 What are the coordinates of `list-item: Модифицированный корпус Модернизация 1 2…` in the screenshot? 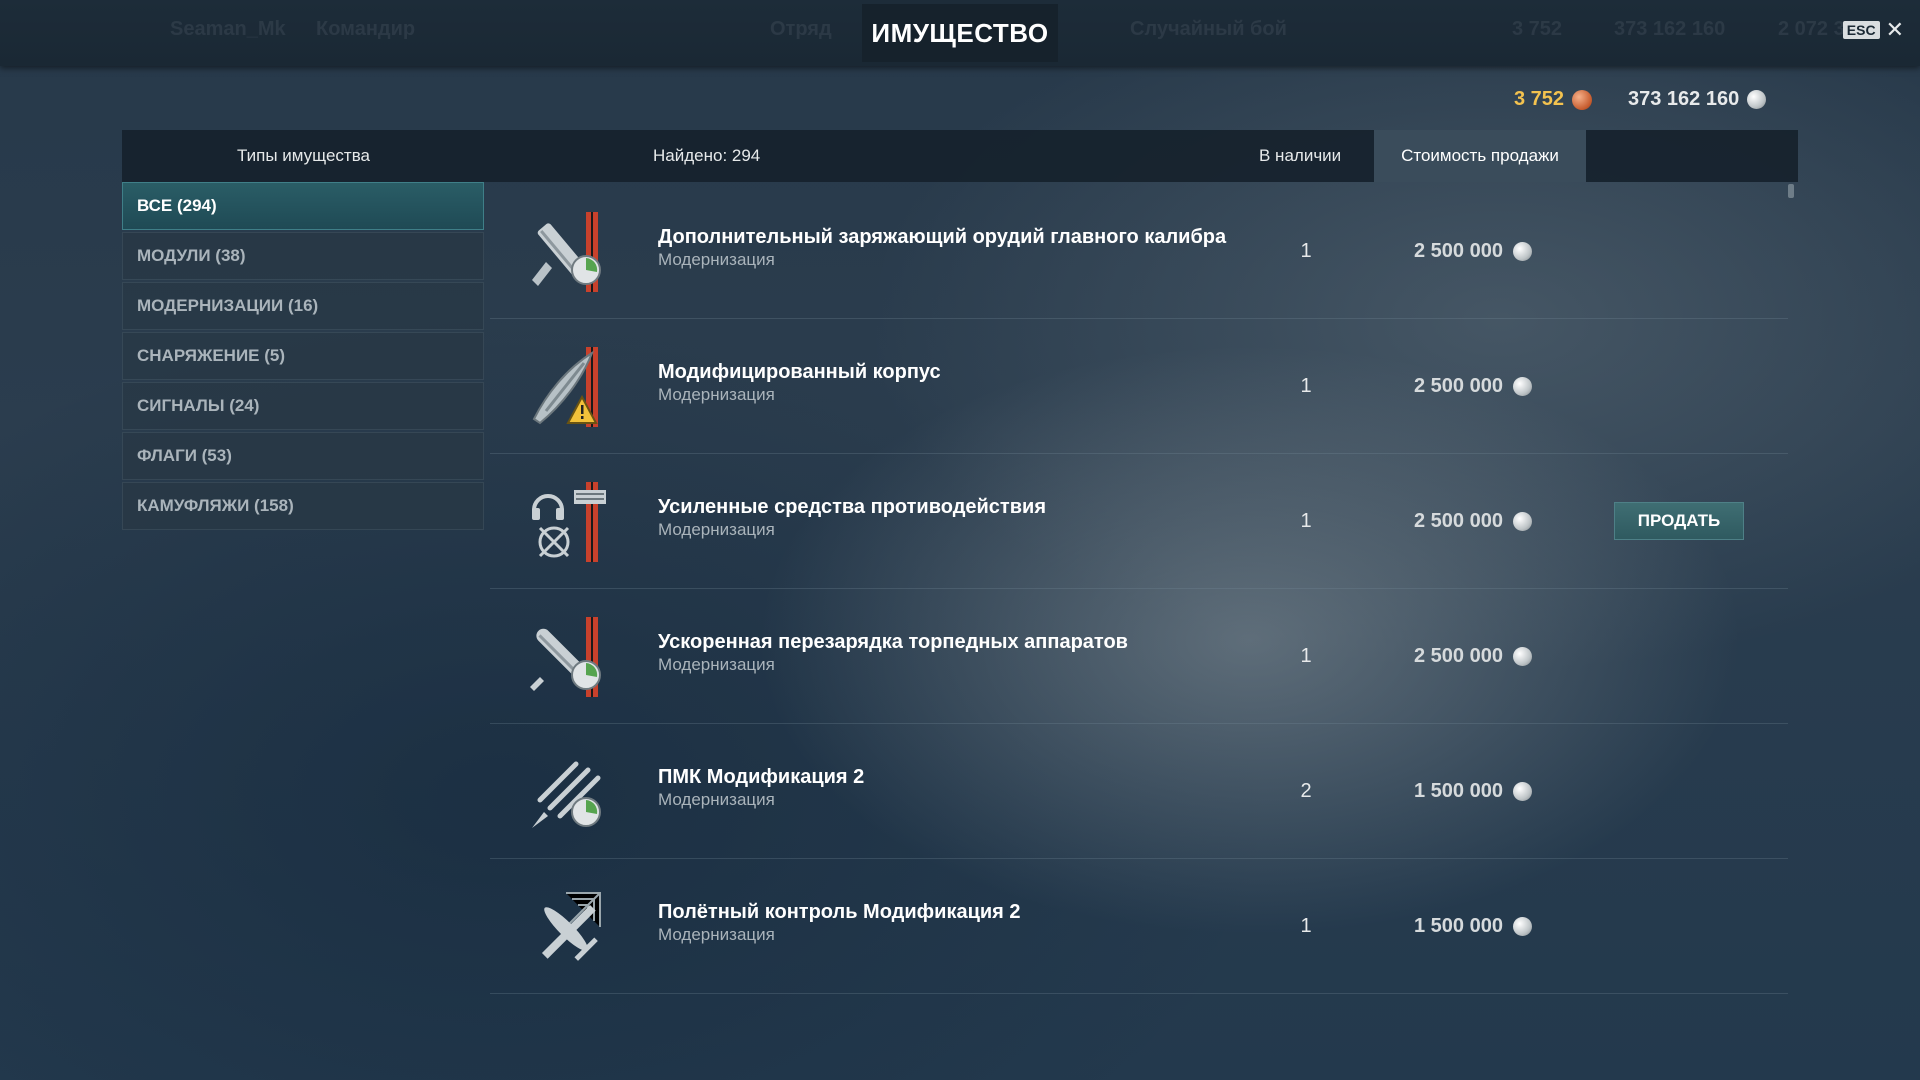 It's located at (1139, 386).